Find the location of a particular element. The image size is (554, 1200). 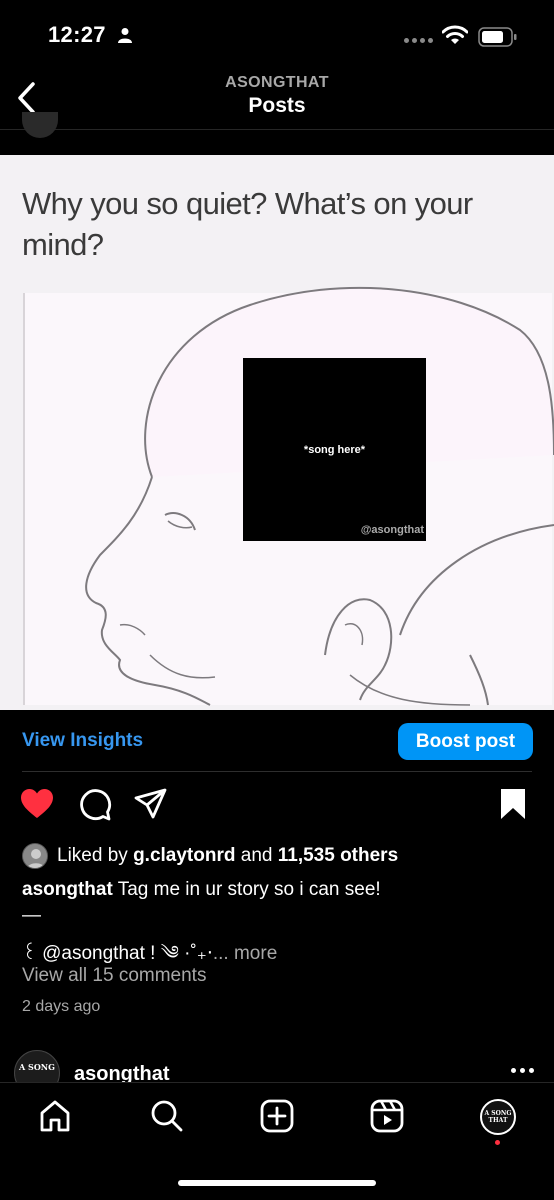

post-timestamp: 2 days ago is located at coordinates (61, 1006).